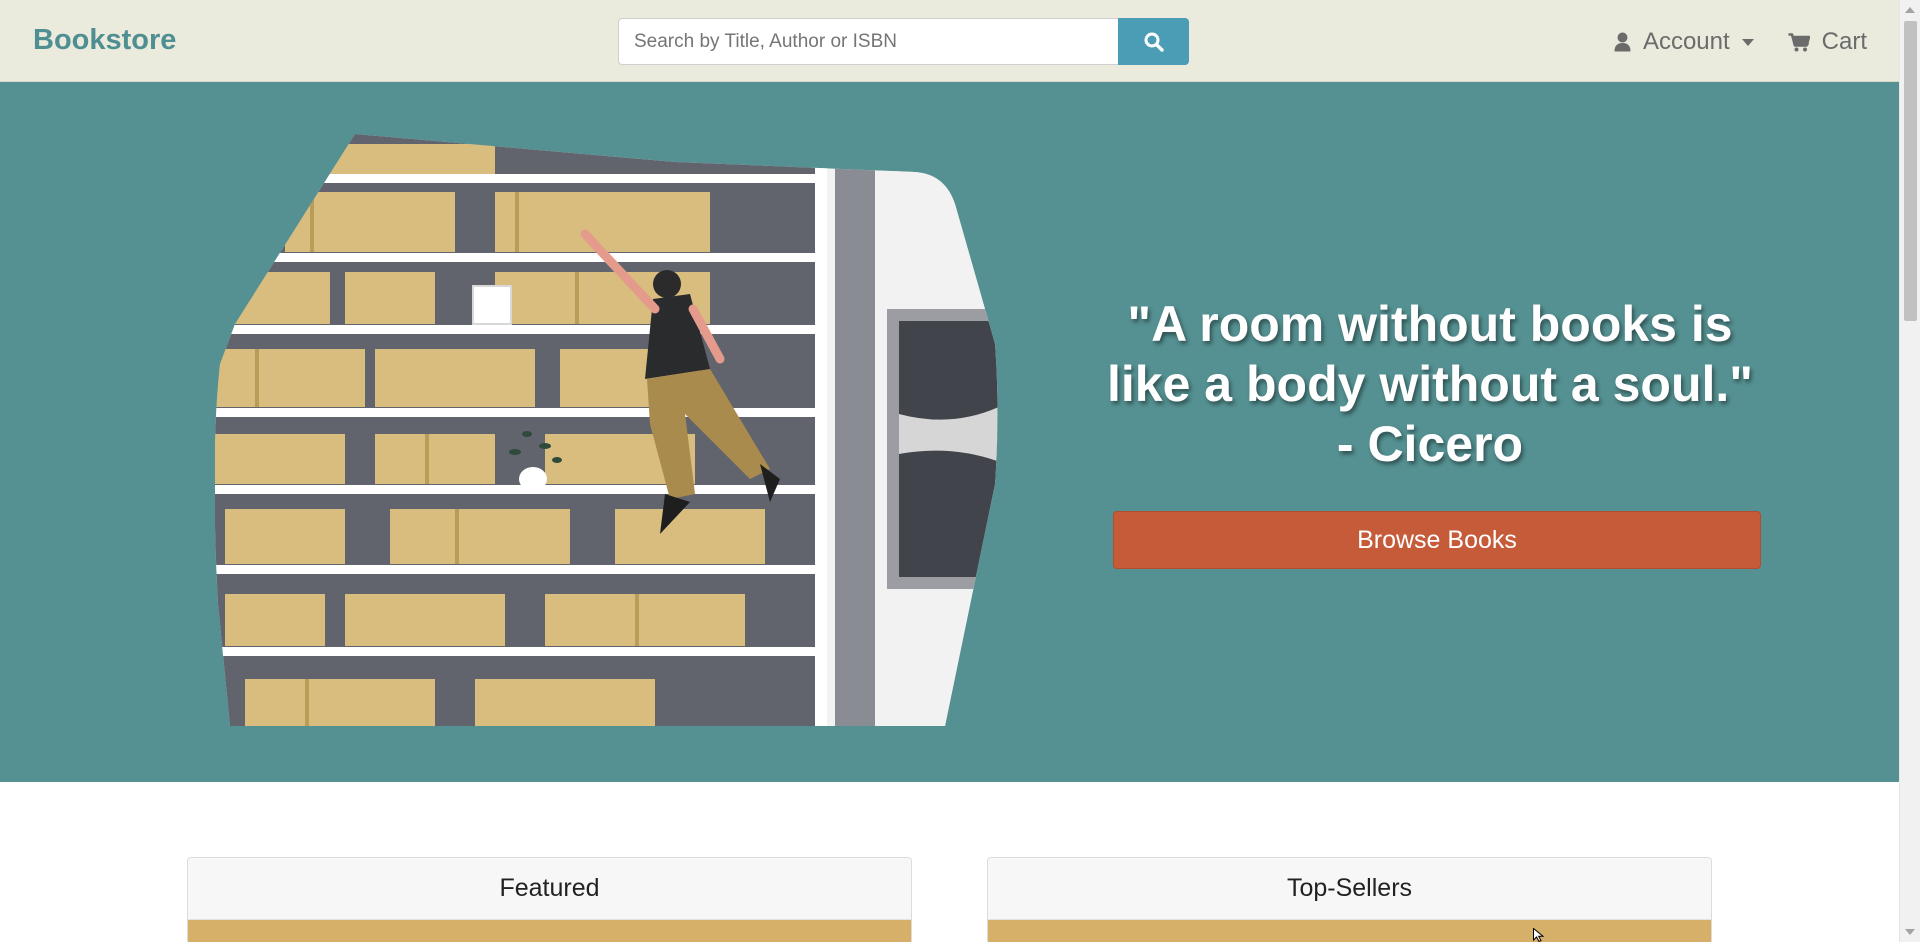  What do you see at coordinates (1430, 444) in the screenshot?
I see `quote-author: - Cicero` at bounding box center [1430, 444].